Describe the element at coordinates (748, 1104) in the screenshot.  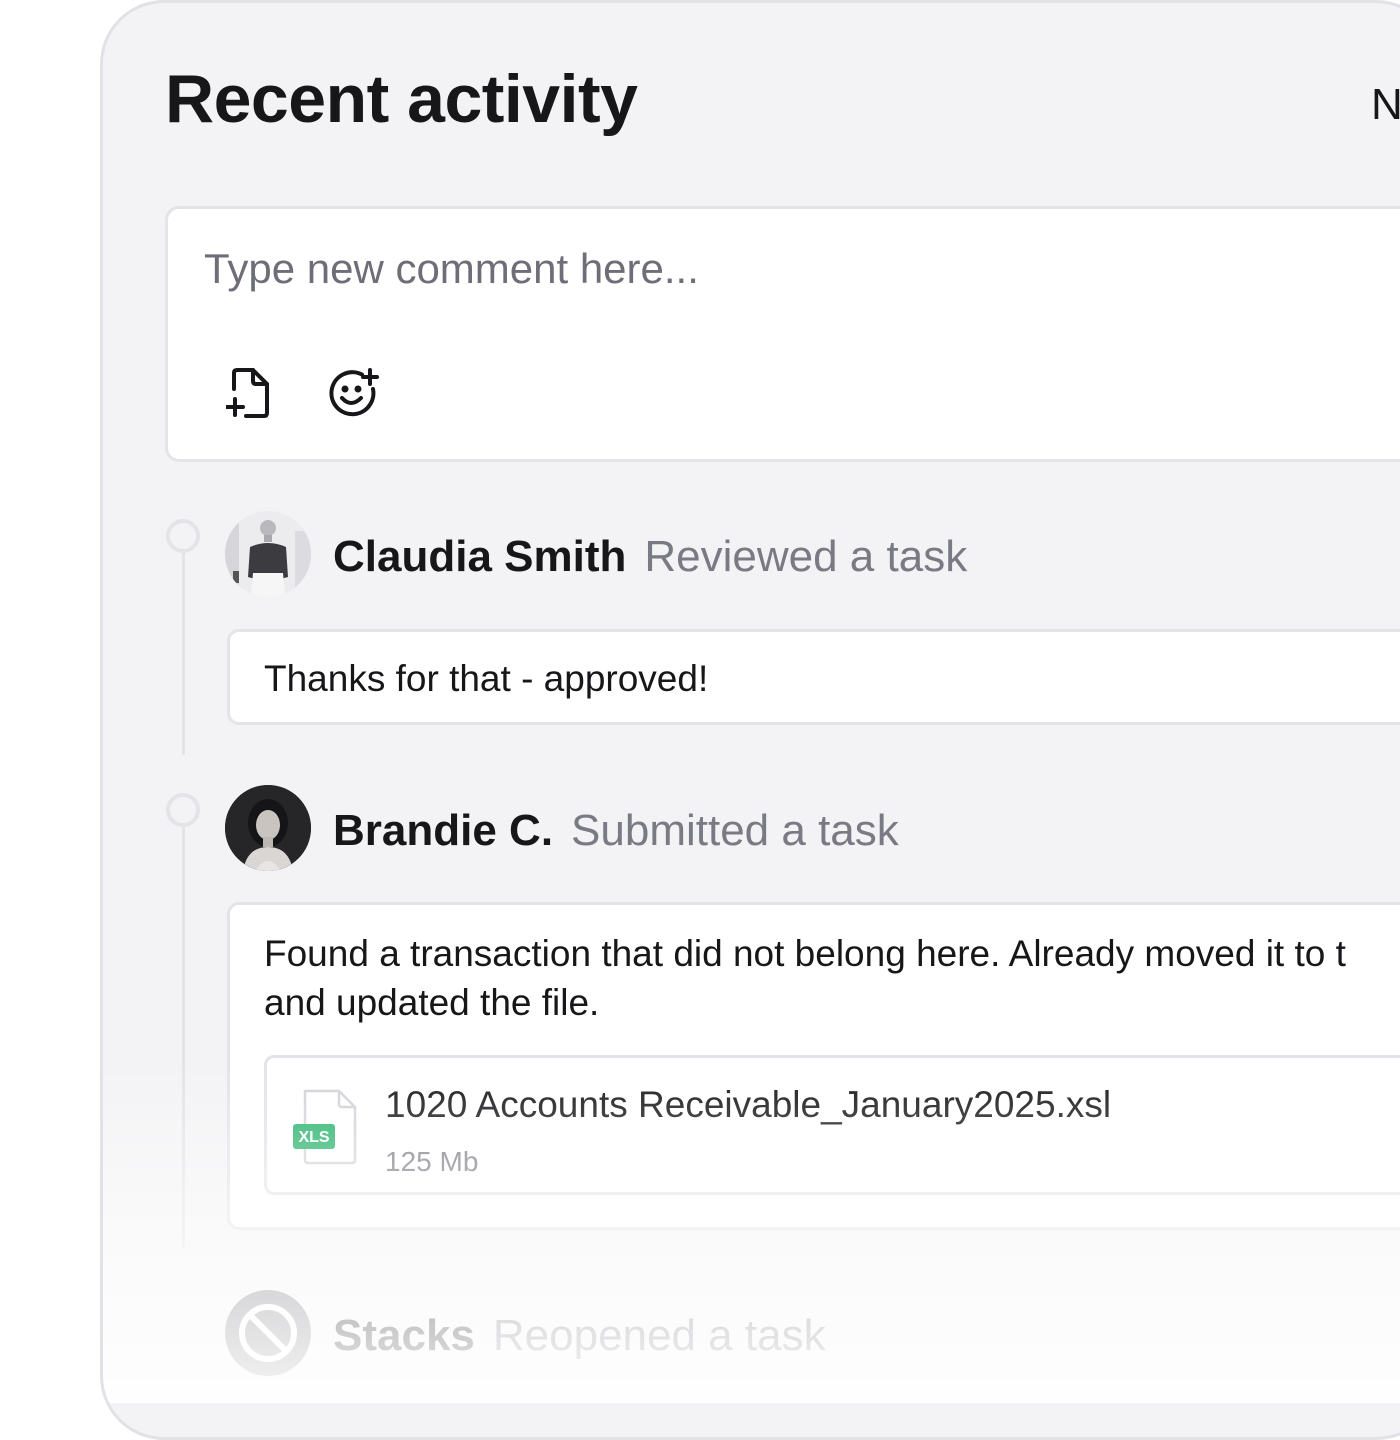
I see `file-name: 1020 Accounts Receivable_January2025.xsl` at that location.